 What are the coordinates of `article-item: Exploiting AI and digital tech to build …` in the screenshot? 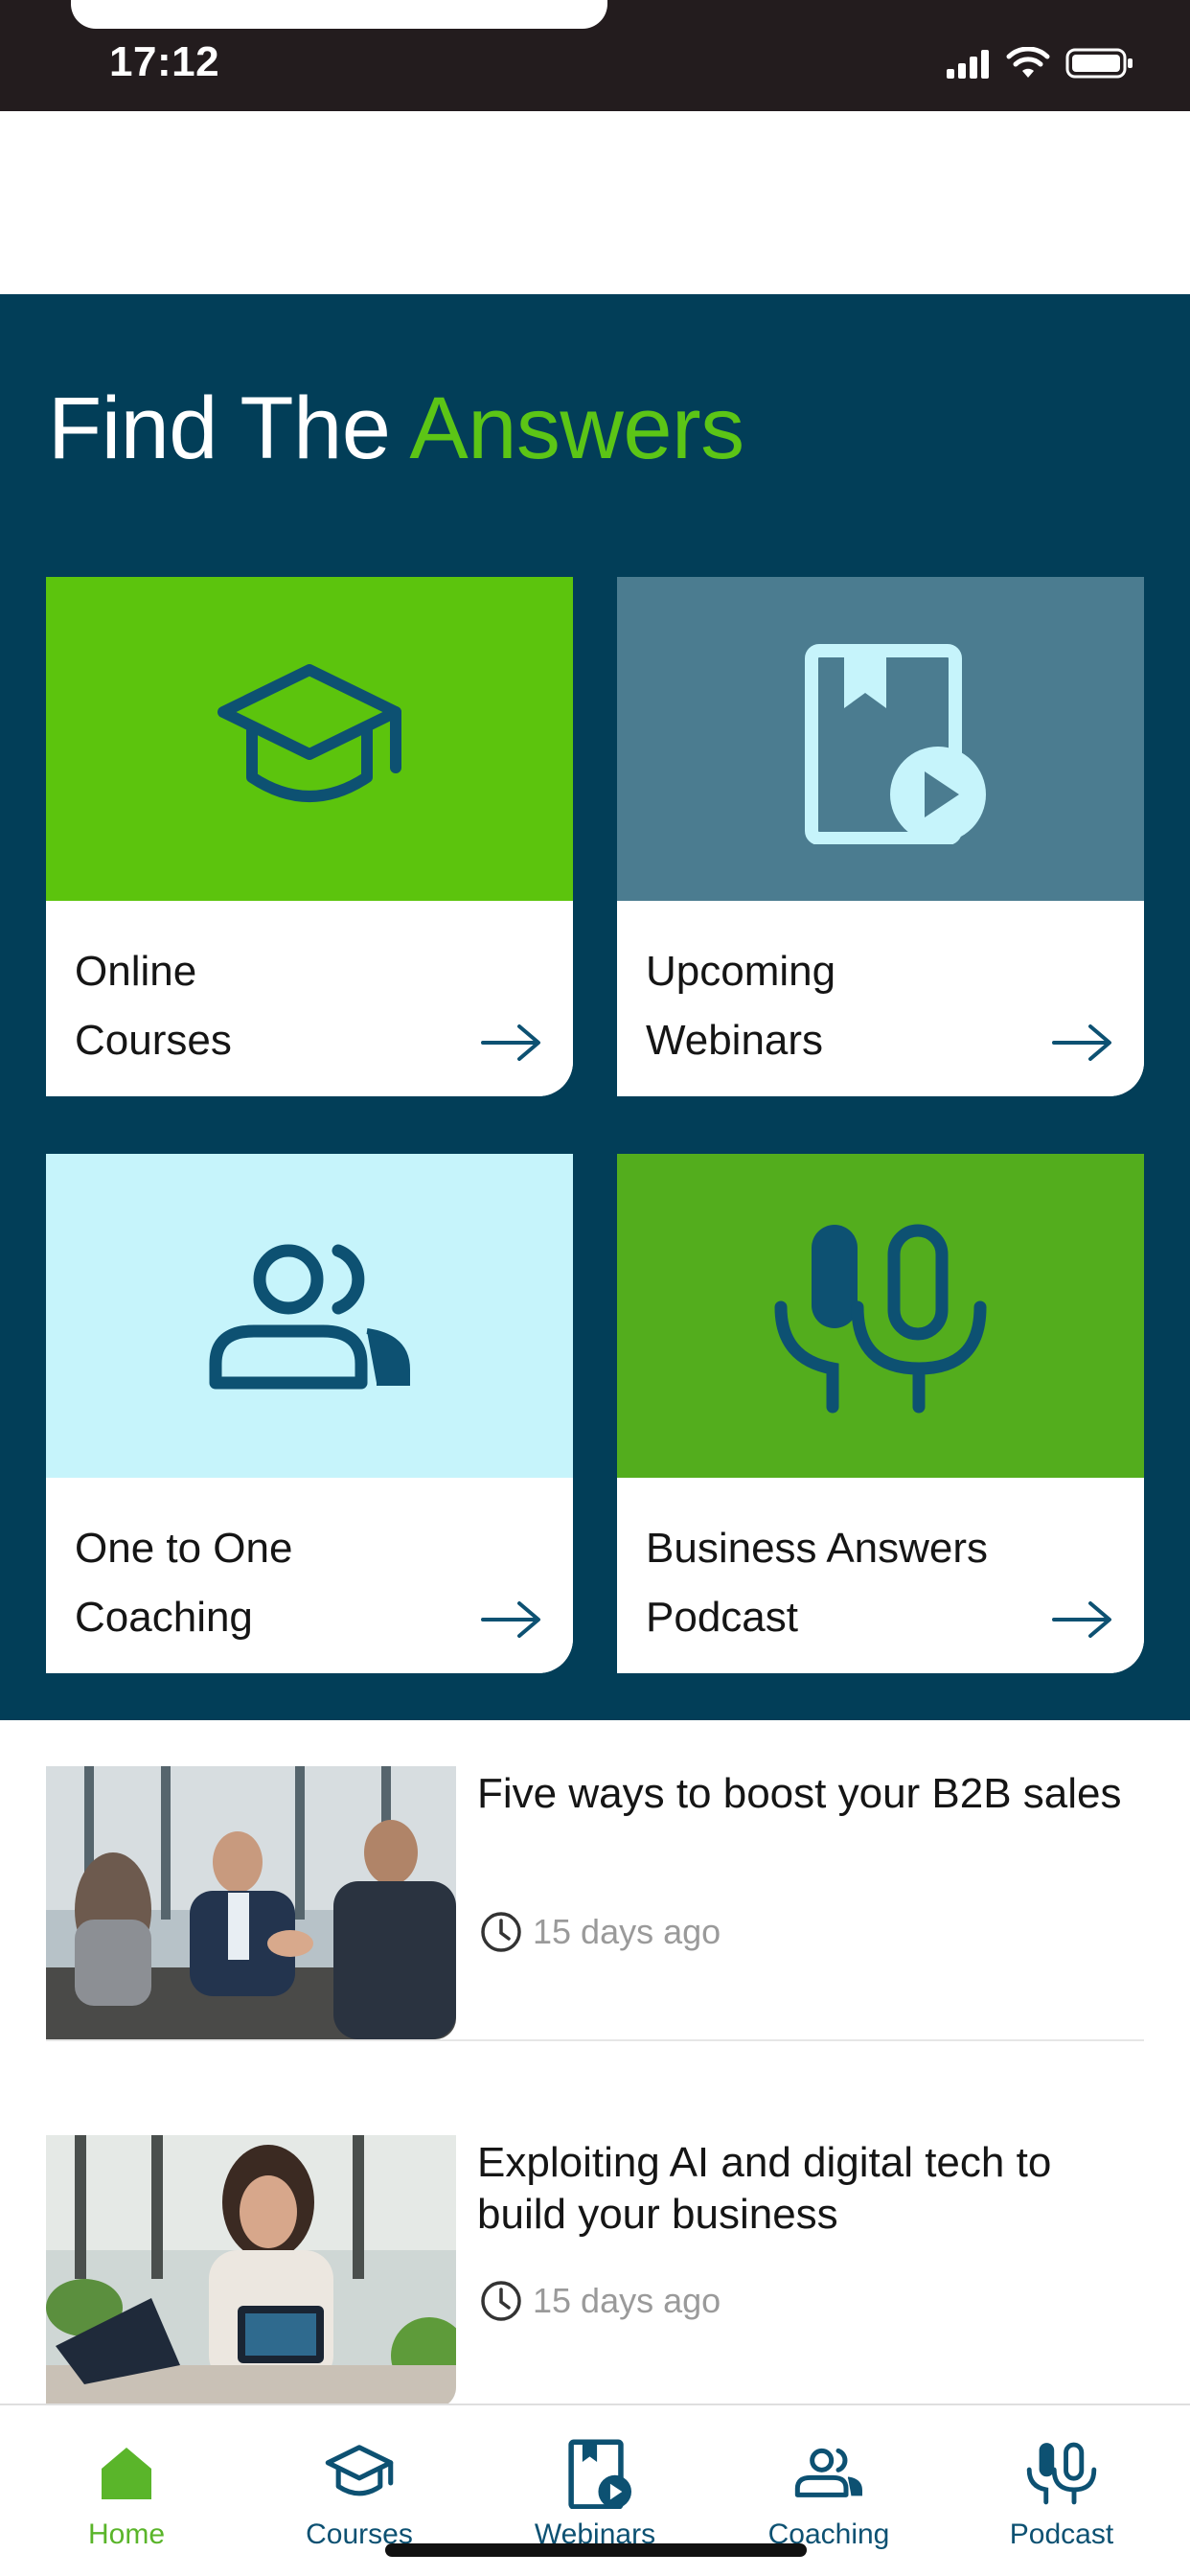 It's located at (595, 2271).